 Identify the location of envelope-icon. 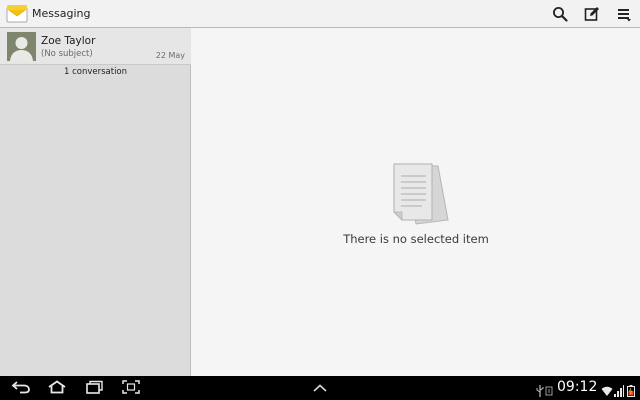
(17, 14).